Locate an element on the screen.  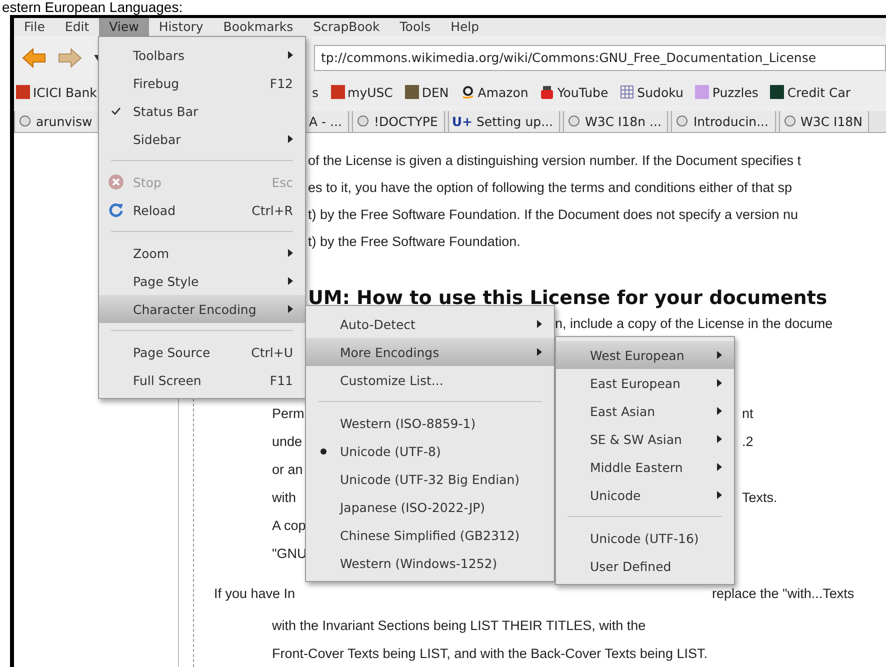
menu-bar-item: Edit is located at coordinates (77, 27).